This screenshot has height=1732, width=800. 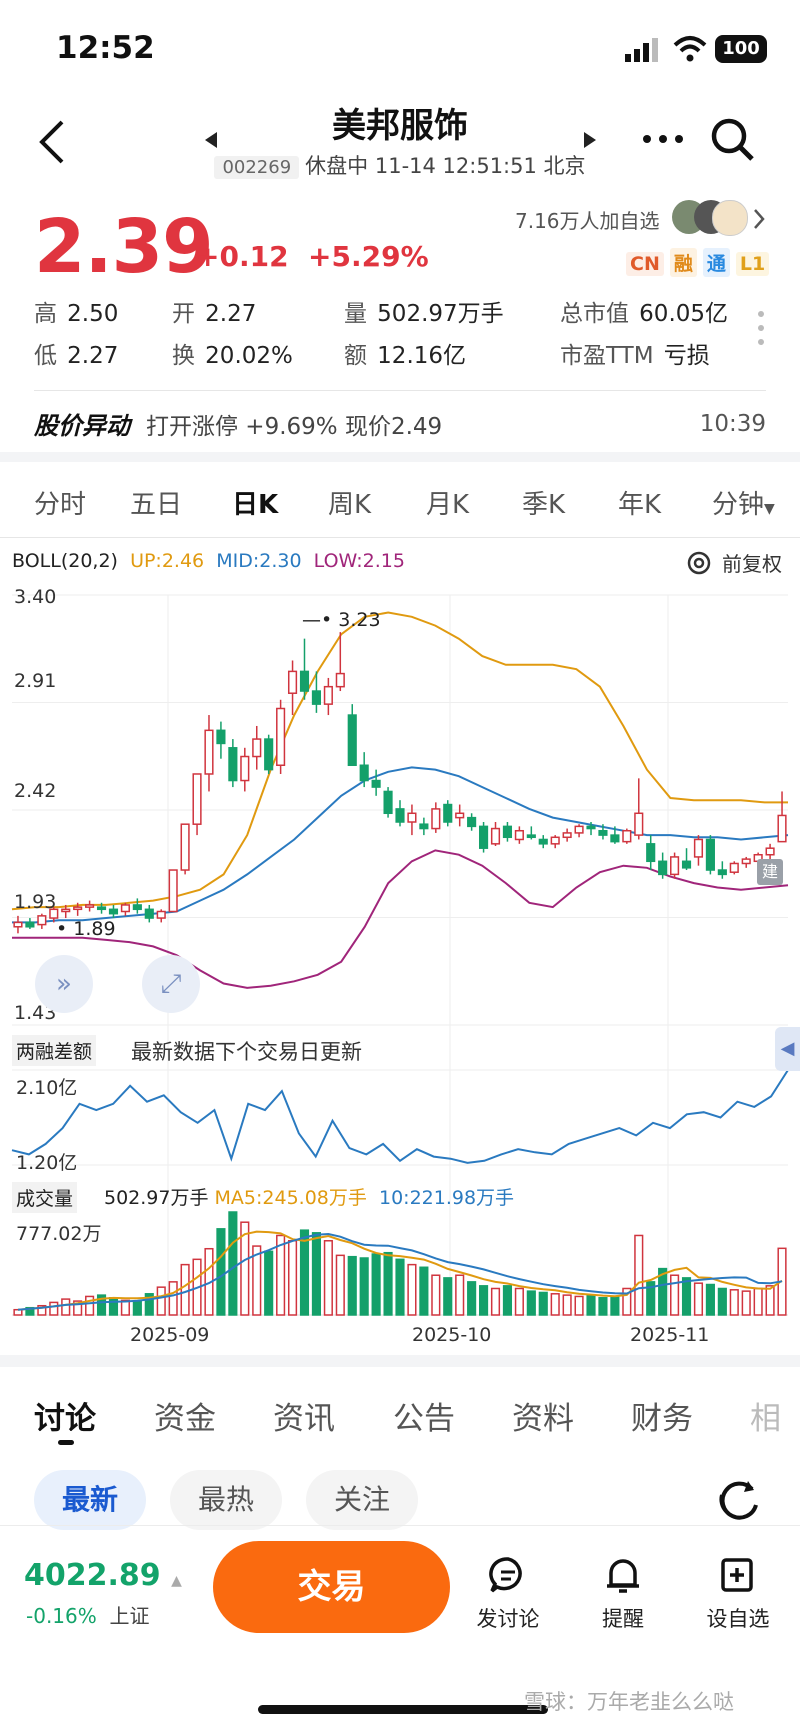 I want to click on y-label-4: 1.93, so click(x=35, y=902).